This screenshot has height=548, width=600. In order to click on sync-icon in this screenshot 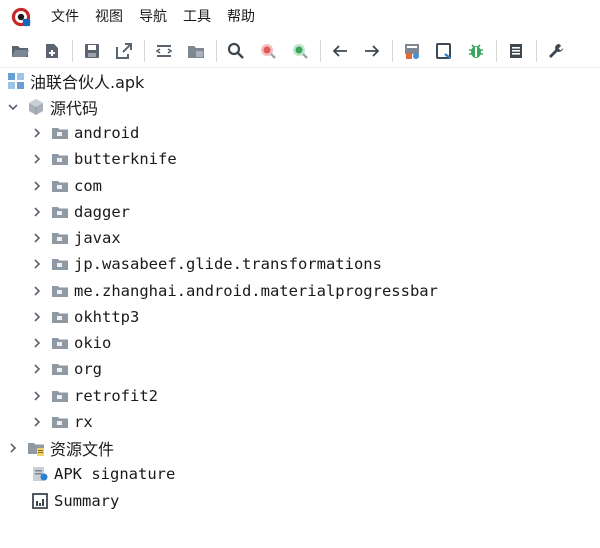, I will do `click(164, 51)`.